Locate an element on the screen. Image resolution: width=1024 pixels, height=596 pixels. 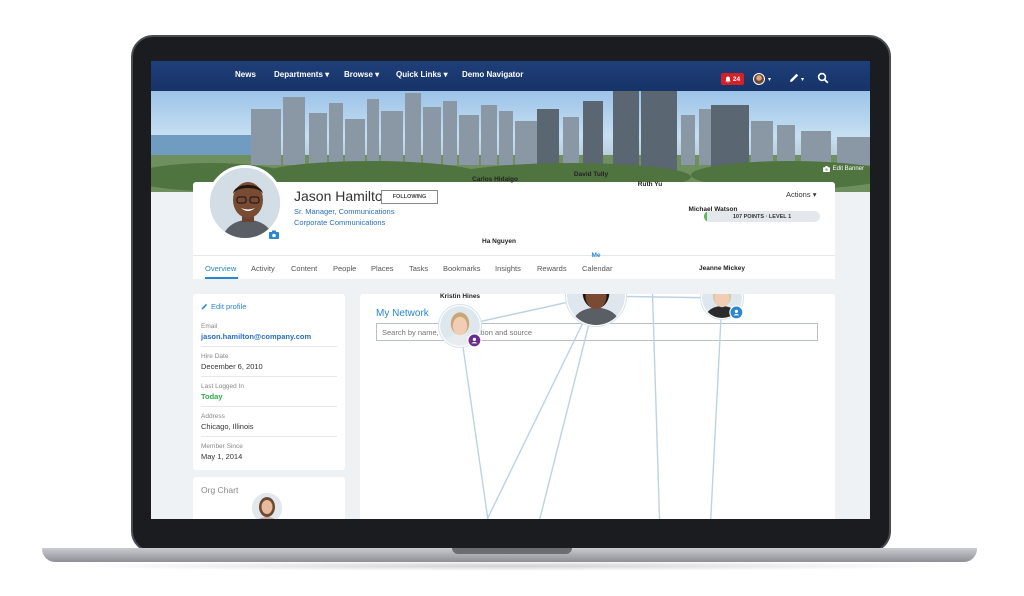
profile-name: Jason Hamilton is located at coordinates (342, 196).